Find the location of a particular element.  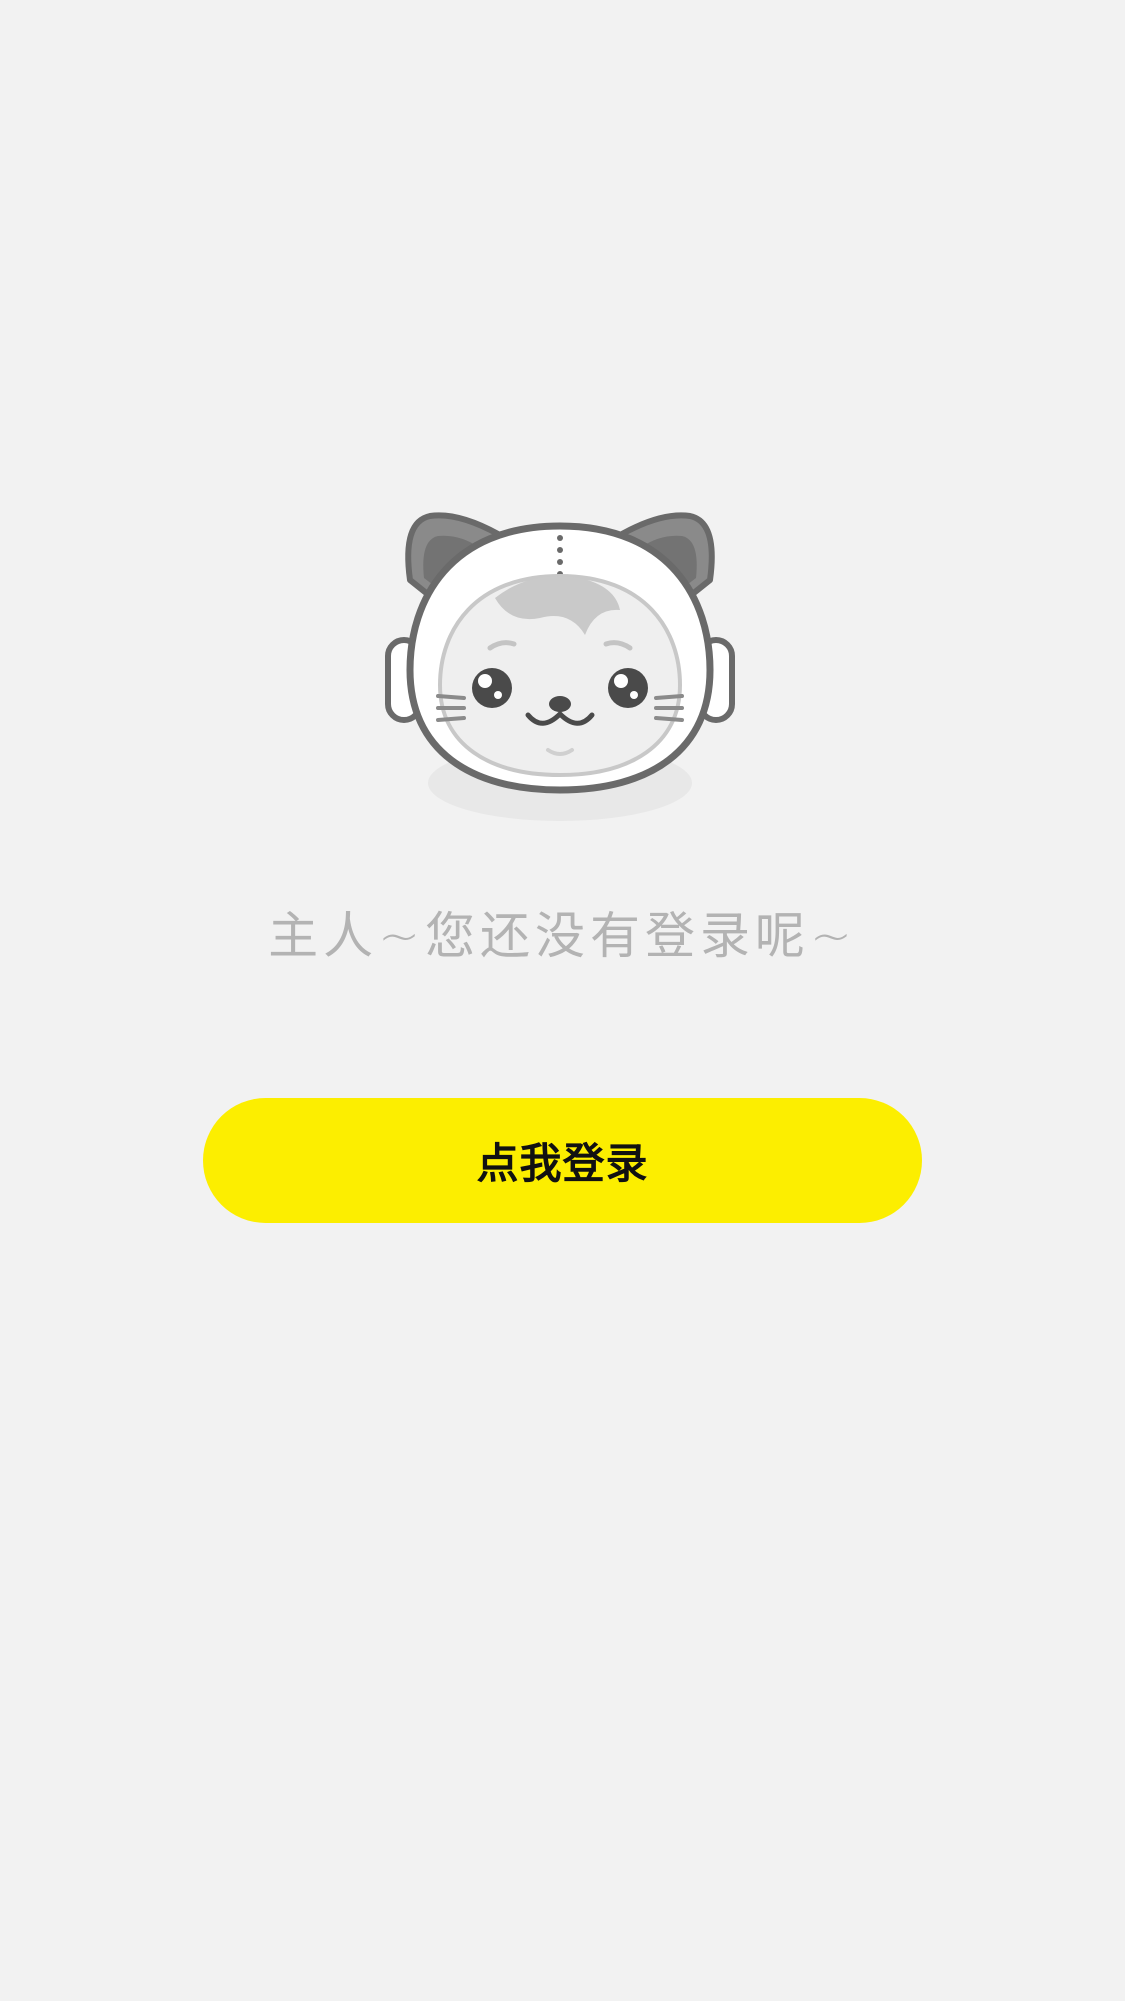

astronaut-cat-icon is located at coordinates (562, 665).